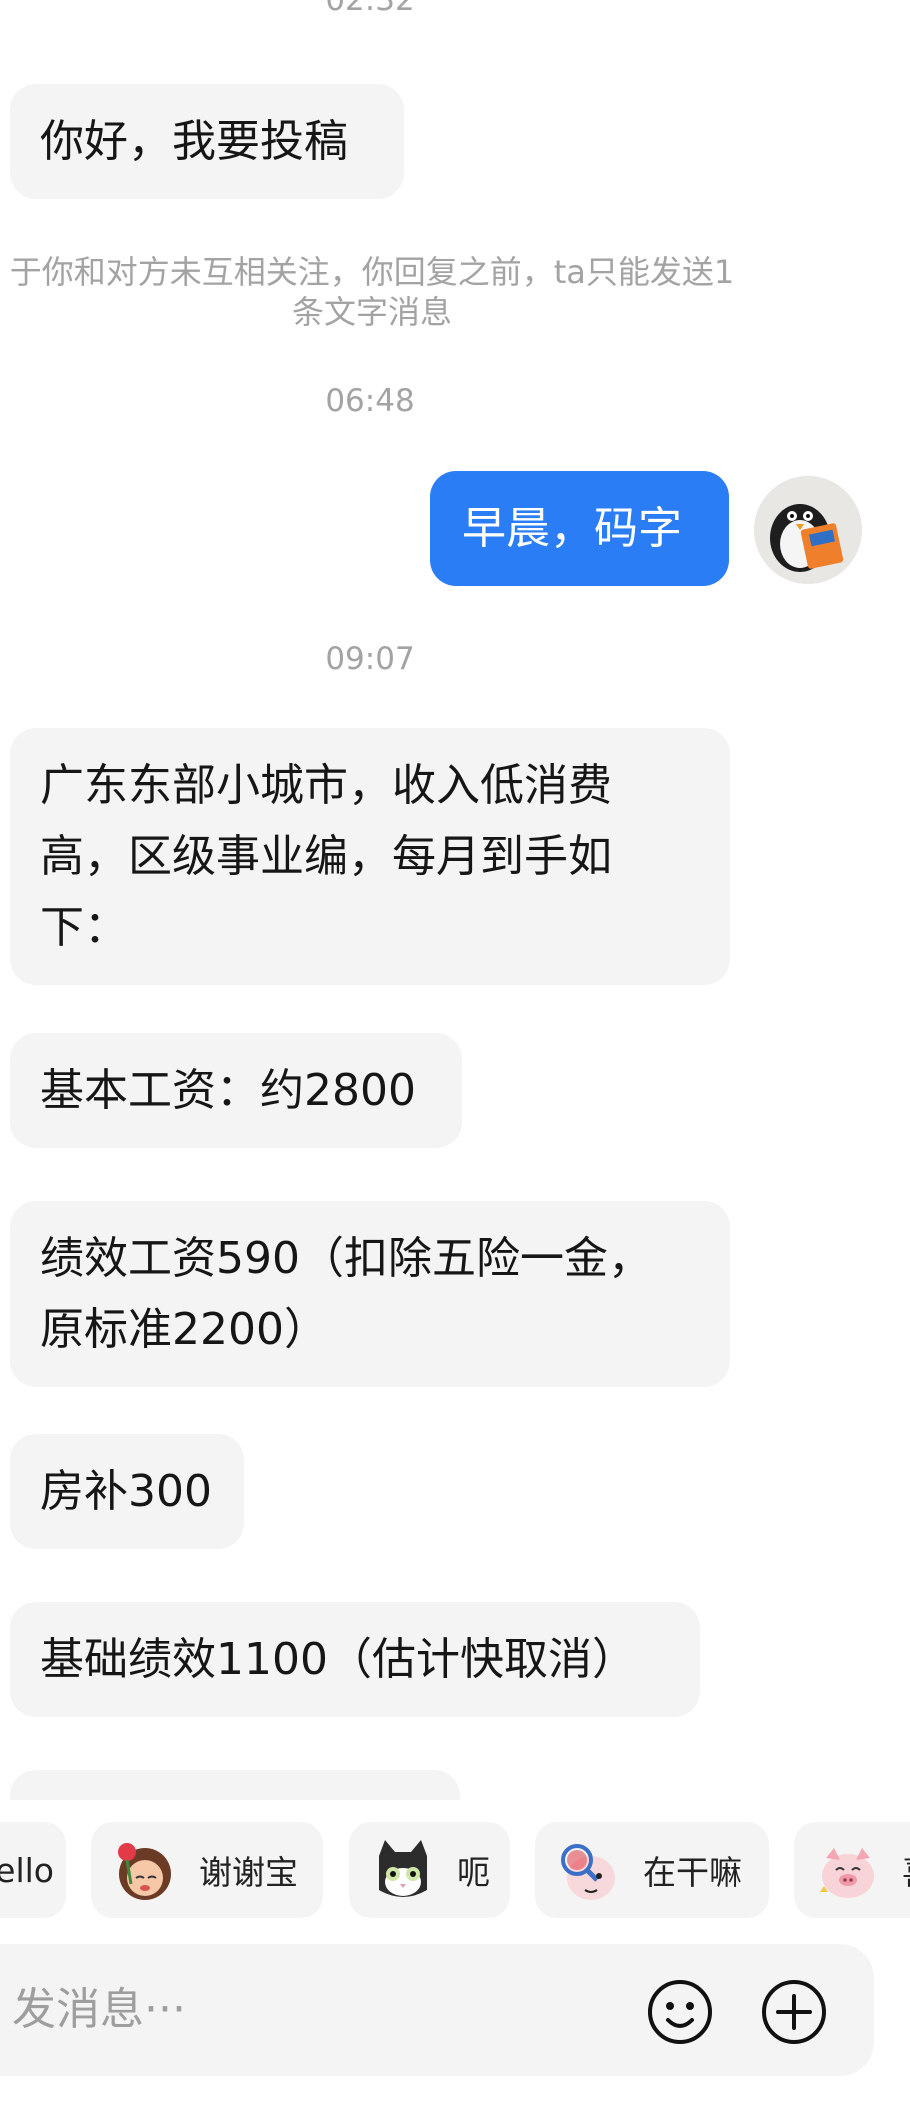 The width and height of the screenshot is (910, 2101). Describe the element at coordinates (326, 856) in the screenshot. I see `message-line: 高，区级事业编，每月到手如` at that location.